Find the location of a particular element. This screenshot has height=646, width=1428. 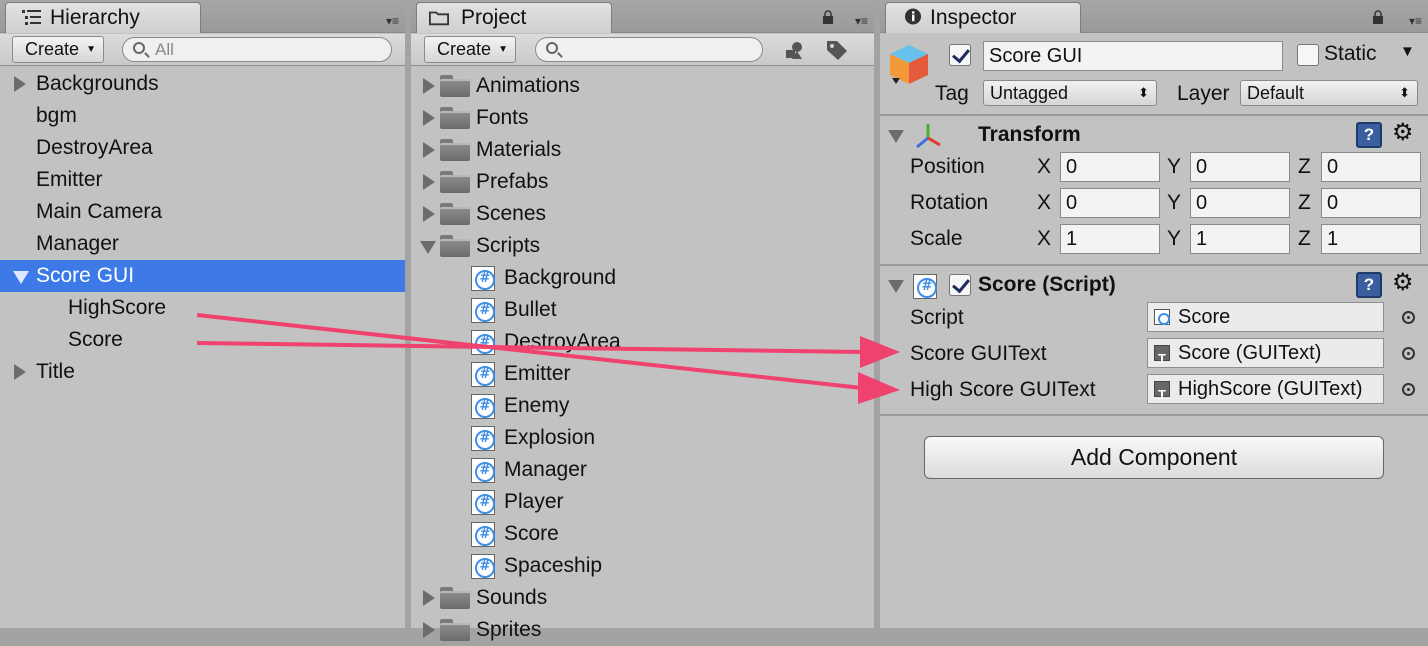

hierarchy-tab: Hierarchy is located at coordinates (103, 17).